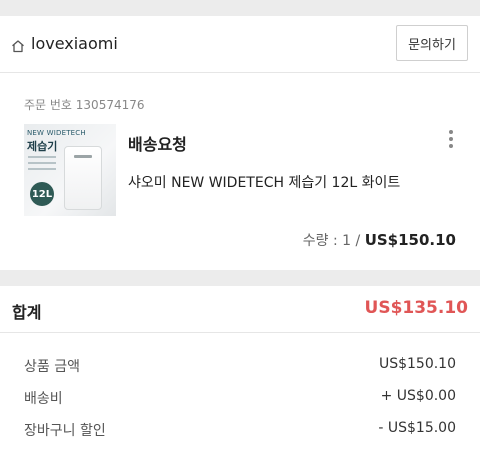 This screenshot has width=480, height=458. I want to click on quantity-text: 수량 : 1 /, so click(333, 241).